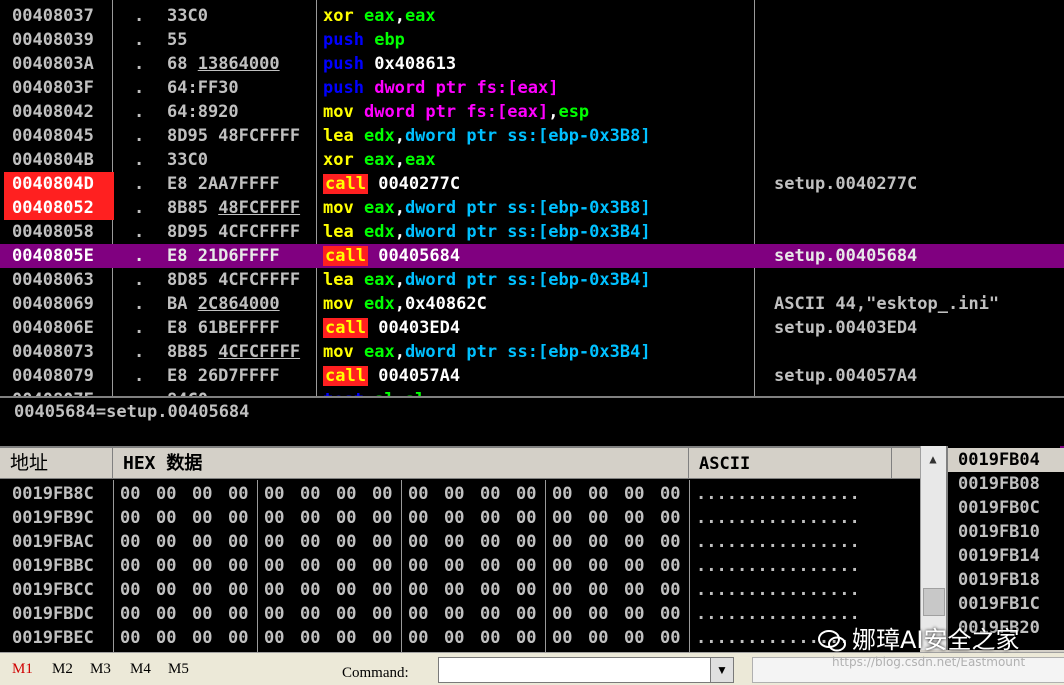  Describe the element at coordinates (832, 641) in the screenshot. I see `wechat-icon` at that location.